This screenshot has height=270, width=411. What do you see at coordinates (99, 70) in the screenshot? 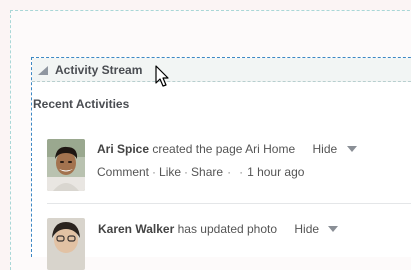
I see `portlet-title: Activity Stream` at bounding box center [99, 70].